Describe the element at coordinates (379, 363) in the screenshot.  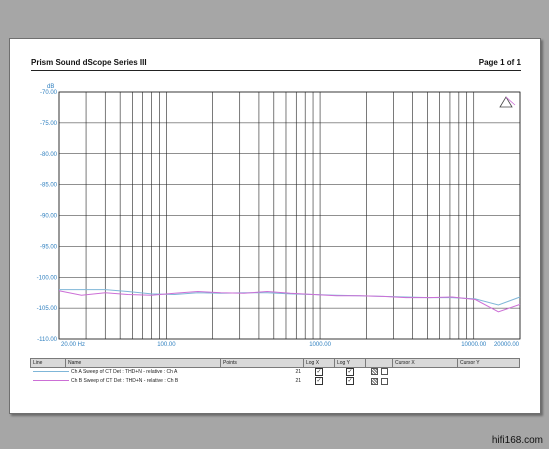
I see `legend-col-blank` at that location.